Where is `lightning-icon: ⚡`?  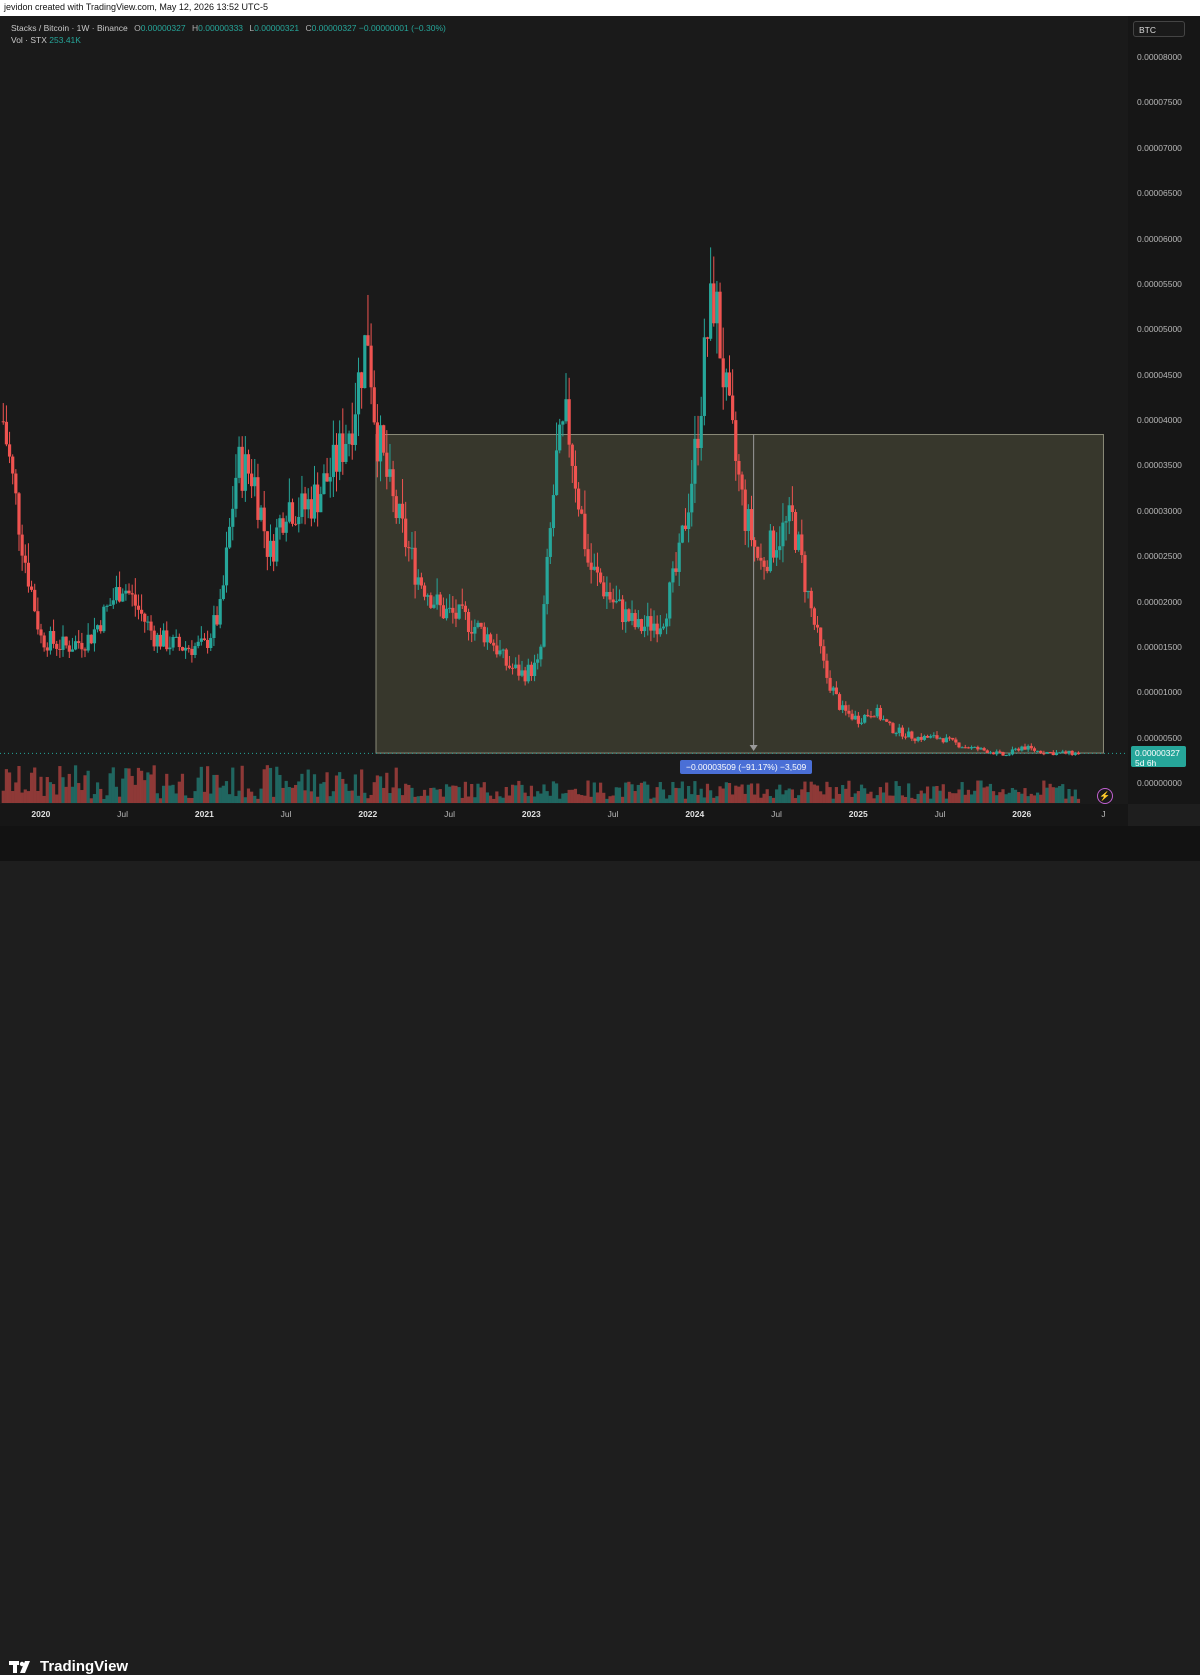 lightning-icon: ⚡ is located at coordinates (1105, 796).